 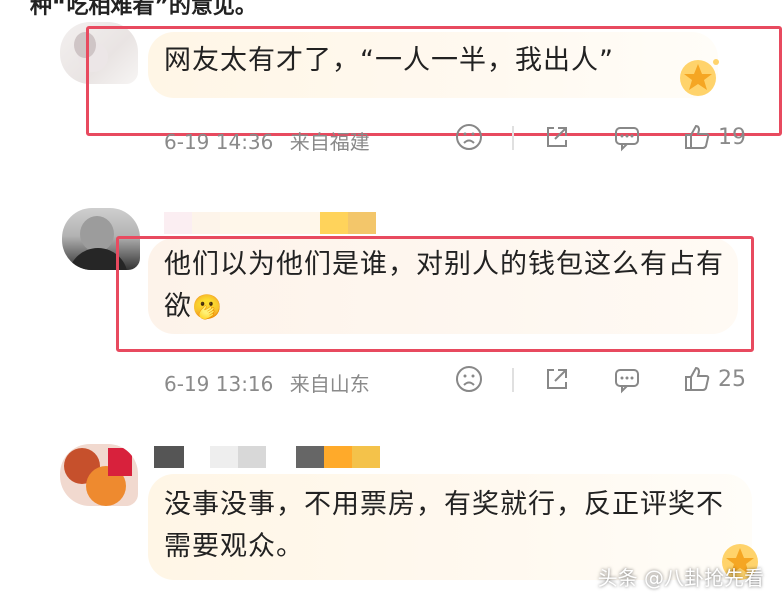 I want to click on comment-actions: 25, so click(x=614, y=379).